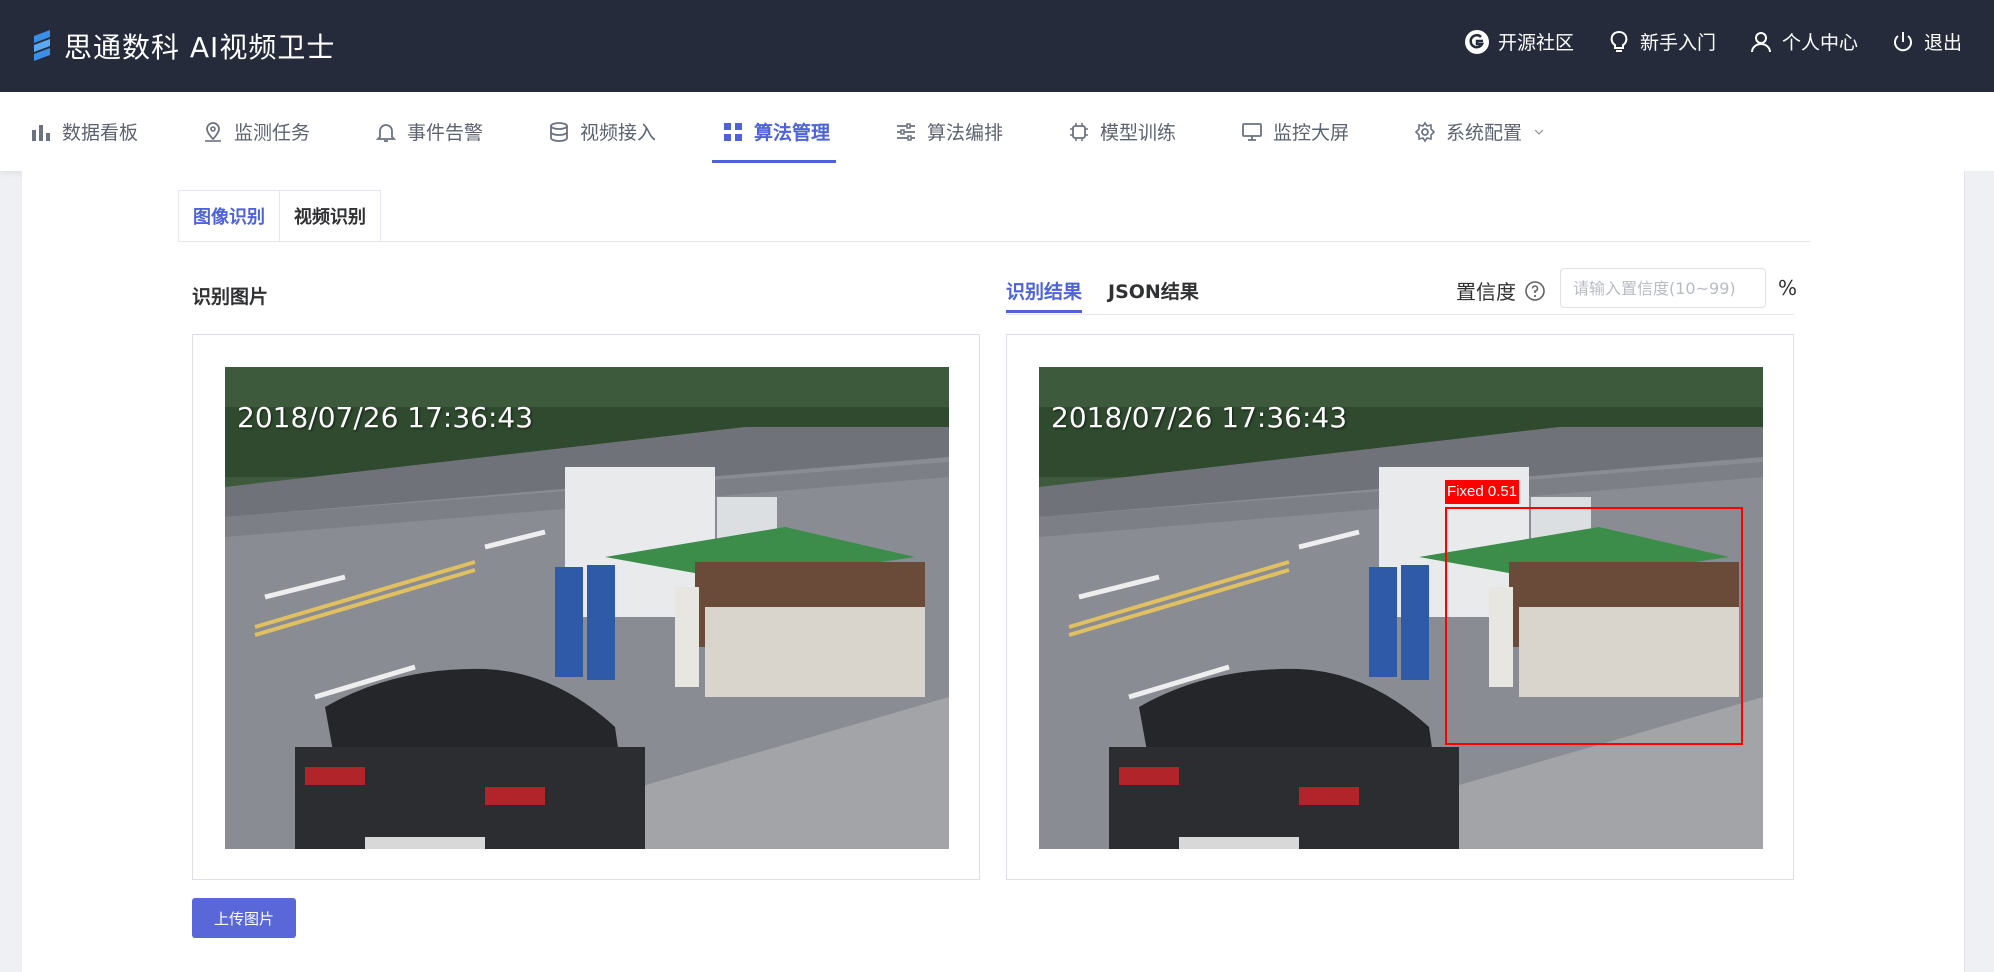 The image size is (1994, 972). I want to click on open-source-label: 开源社区, so click(1535, 43).